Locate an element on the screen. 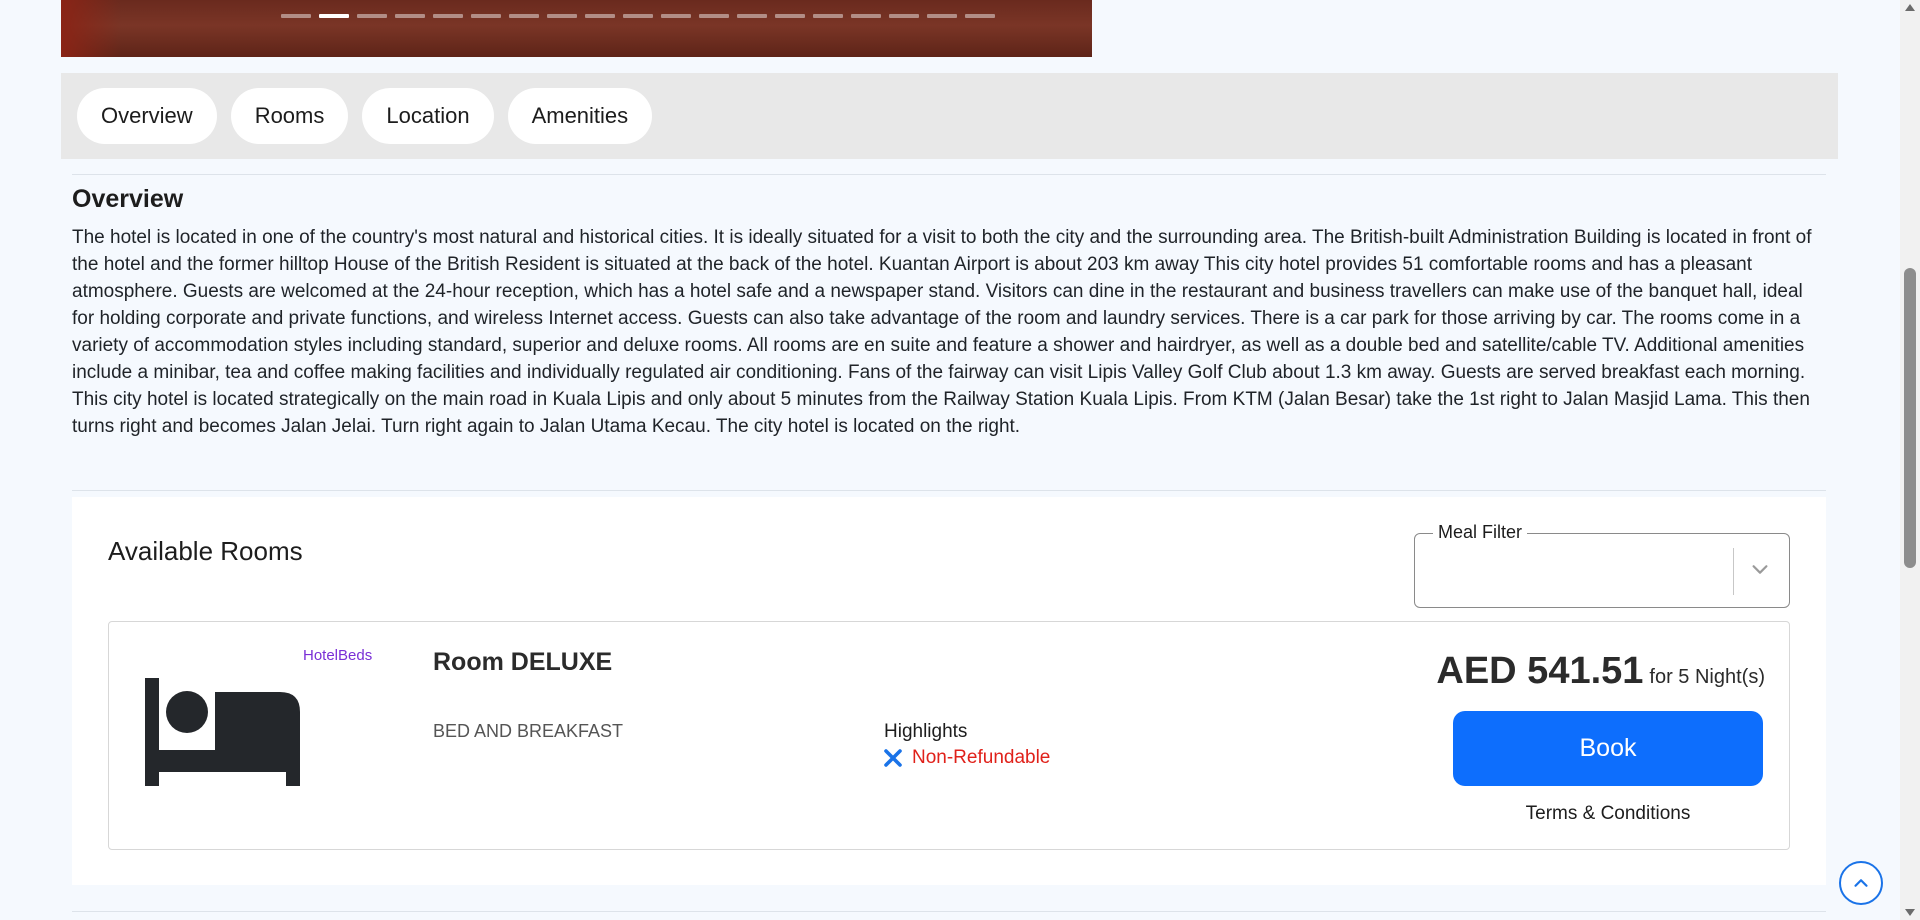 The height and width of the screenshot is (920, 1920). carousel-indicators is located at coordinates (638, 16).